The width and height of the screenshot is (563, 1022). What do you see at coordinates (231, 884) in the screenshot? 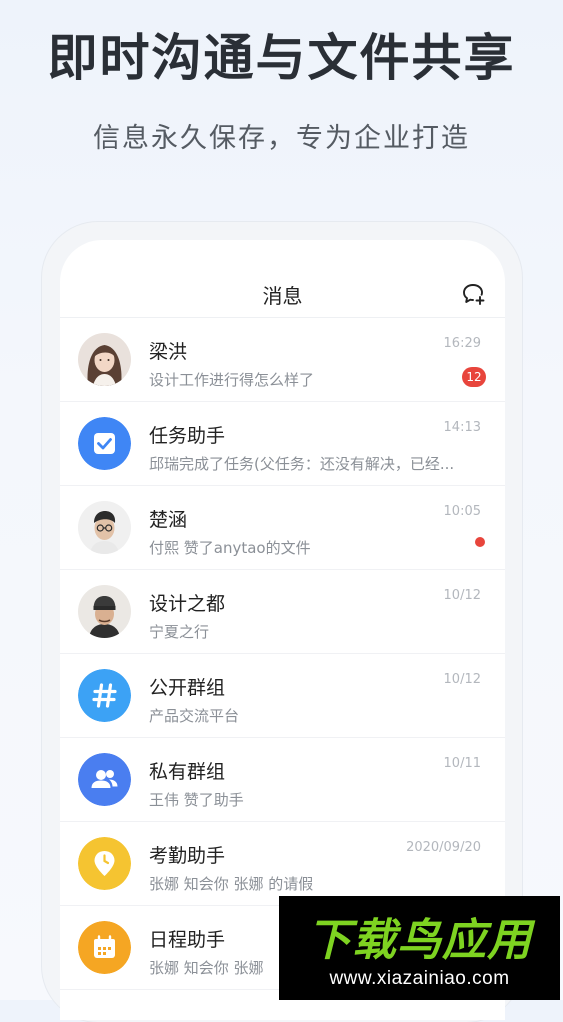
I see `message-preview: 张娜 知会你 张娜 的请假` at bounding box center [231, 884].